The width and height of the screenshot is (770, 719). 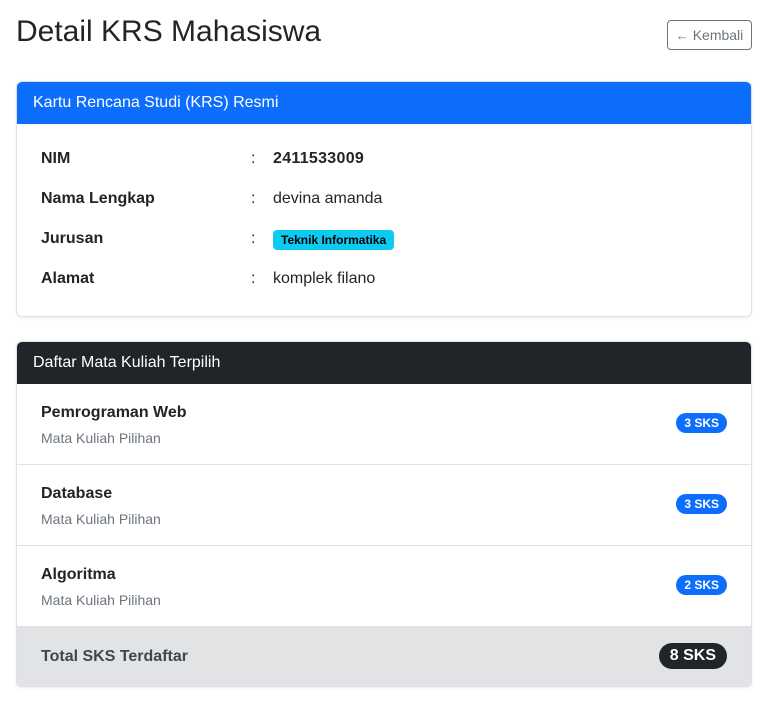 I want to click on department-badge: Teknik Informatika, so click(x=334, y=240).